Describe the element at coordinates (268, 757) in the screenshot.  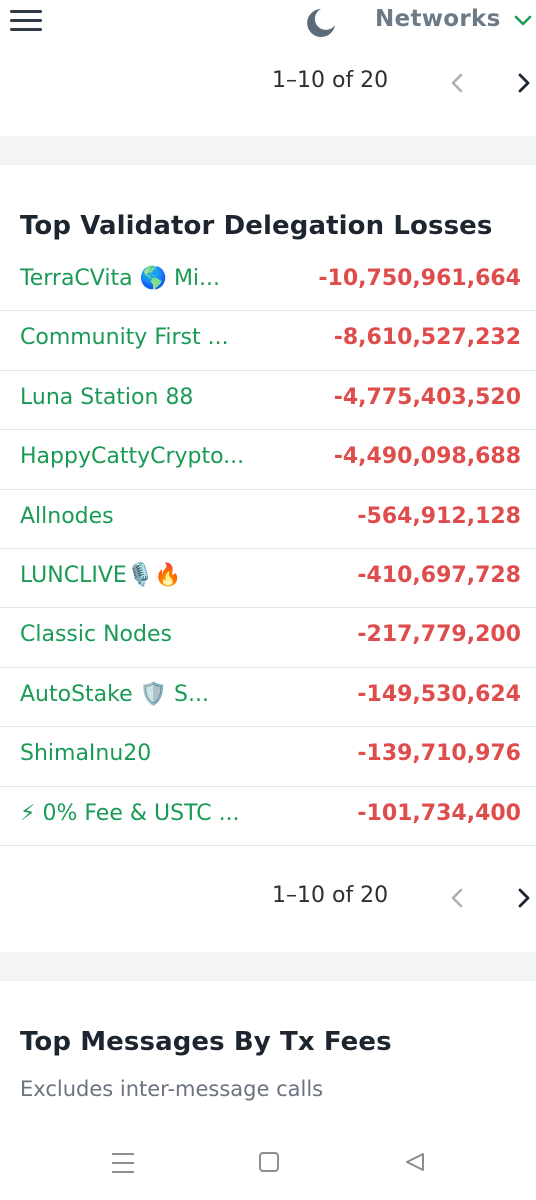
I see `list-item: ShimaInu20 -139,710,976` at that location.